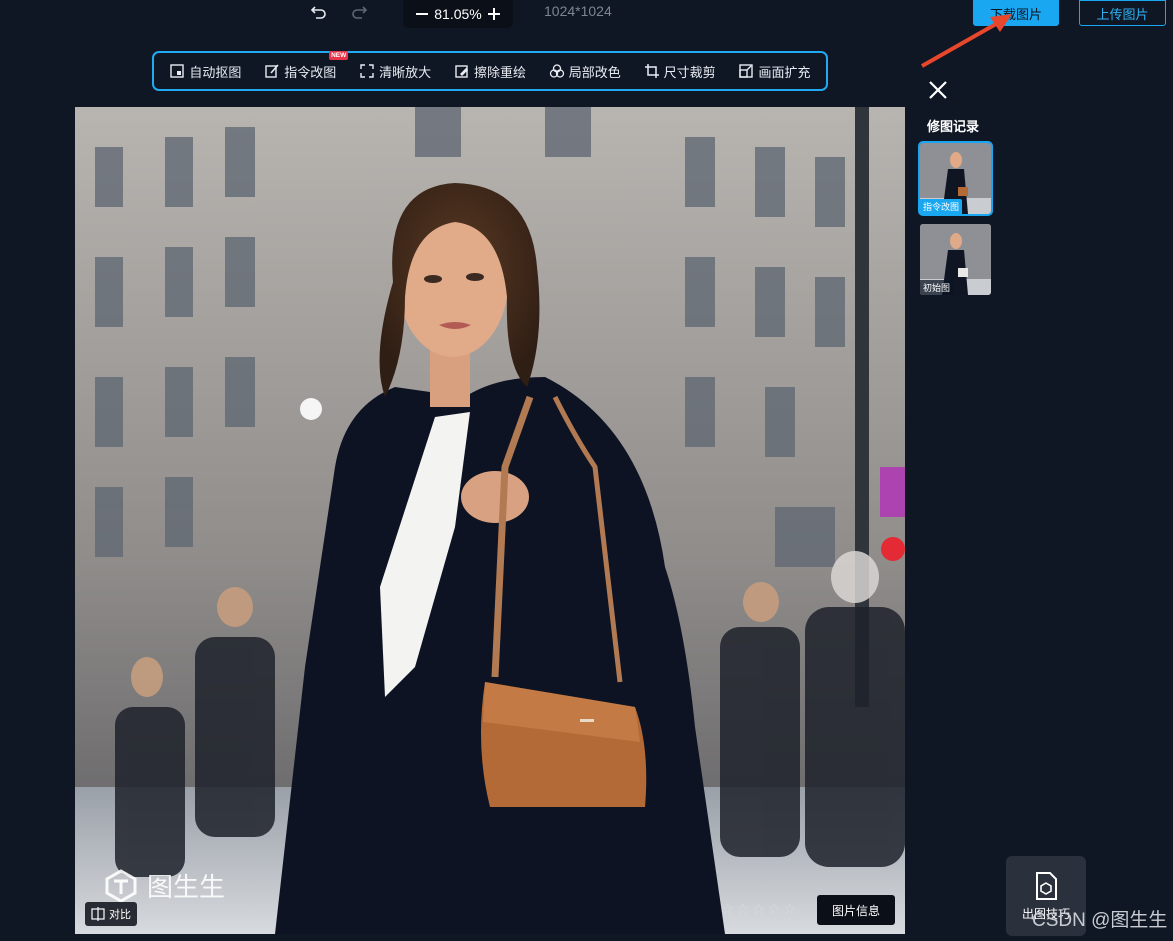 Image resolution: width=1173 pixels, height=941 pixels. I want to click on close-icon, so click(938, 92).